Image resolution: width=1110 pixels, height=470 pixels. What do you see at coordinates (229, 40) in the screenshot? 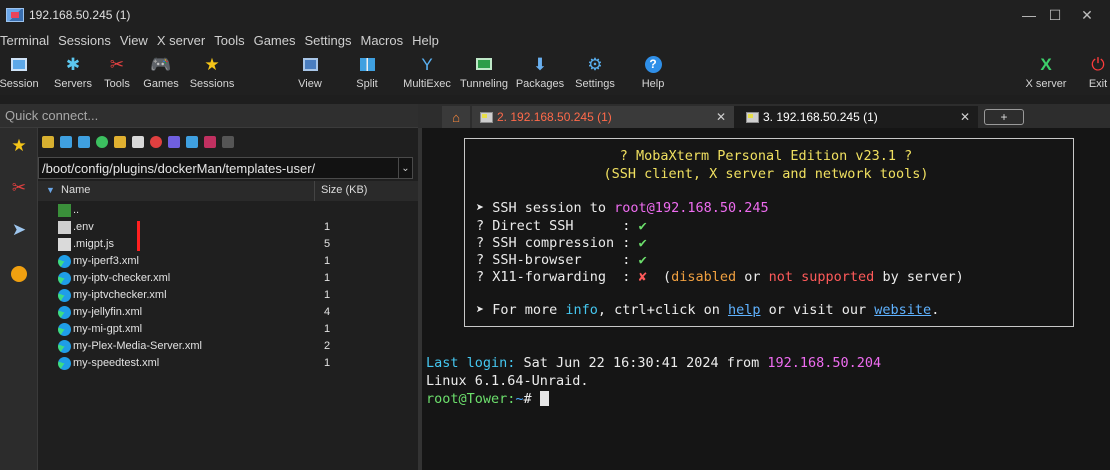
I see `menu-tools: Tools` at bounding box center [229, 40].